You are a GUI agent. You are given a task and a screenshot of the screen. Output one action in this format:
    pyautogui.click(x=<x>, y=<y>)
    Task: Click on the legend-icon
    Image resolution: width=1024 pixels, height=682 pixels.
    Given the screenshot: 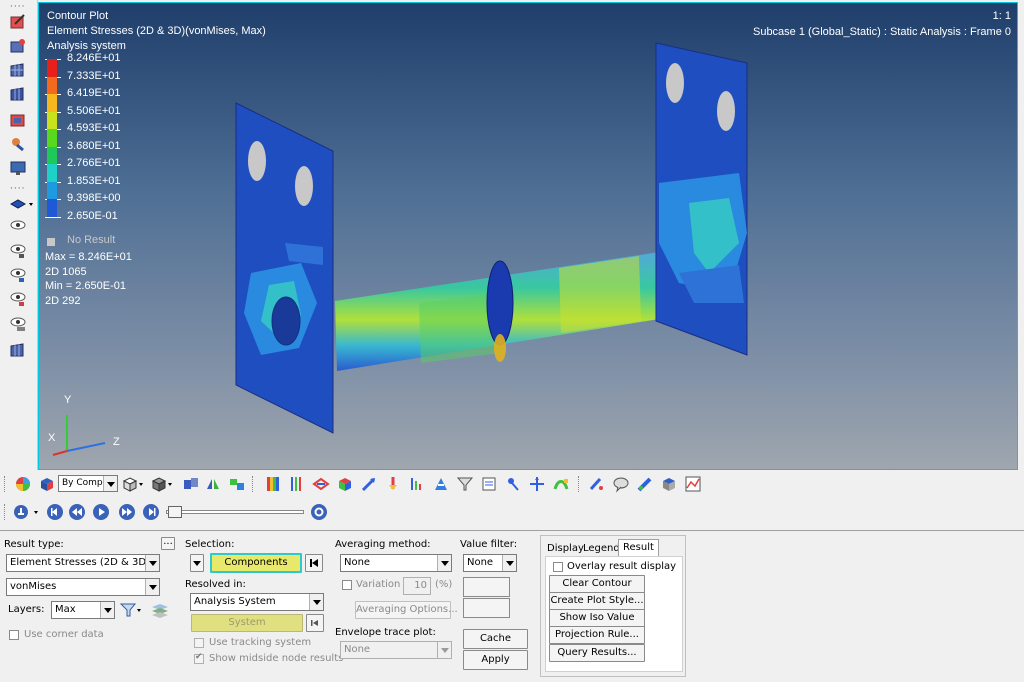 What is the action you would take?
    pyautogui.click(x=297, y=484)
    